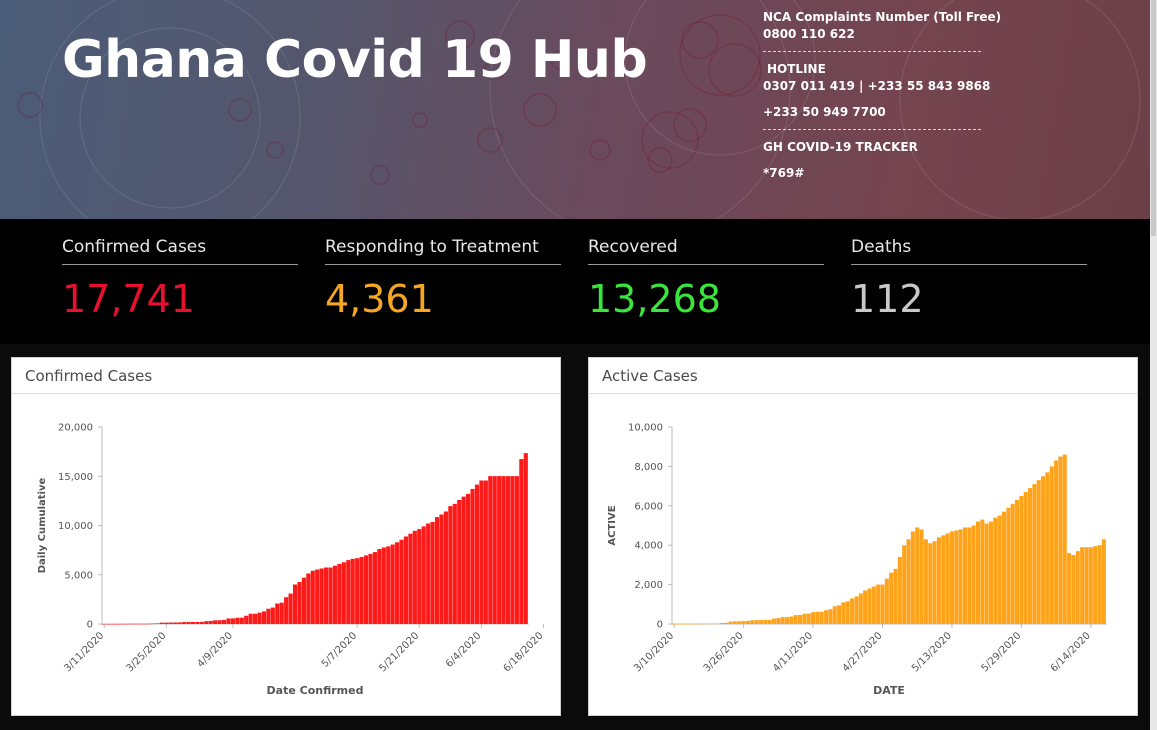 The height and width of the screenshot is (730, 1157). I want to click on y-tick-label: 10,000, so click(75, 526).